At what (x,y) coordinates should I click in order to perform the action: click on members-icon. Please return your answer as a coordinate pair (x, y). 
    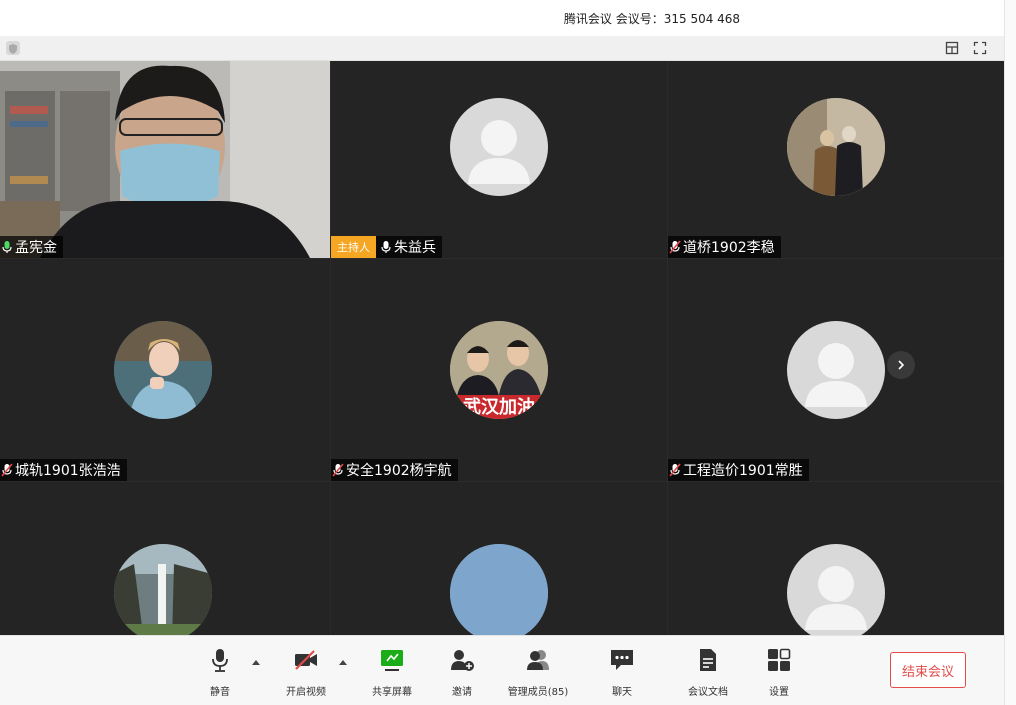
    Looking at the image, I should click on (538, 660).